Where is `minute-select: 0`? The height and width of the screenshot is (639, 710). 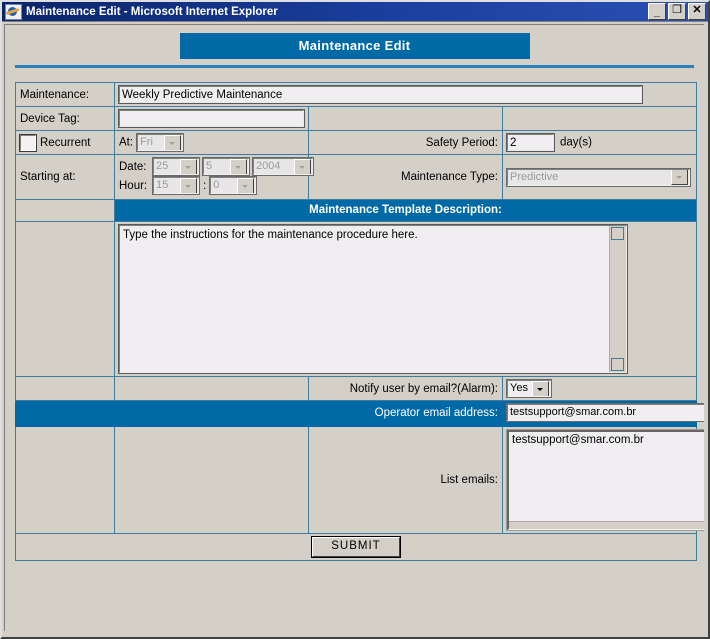 minute-select: 0 is located at coordinates (233, 186).